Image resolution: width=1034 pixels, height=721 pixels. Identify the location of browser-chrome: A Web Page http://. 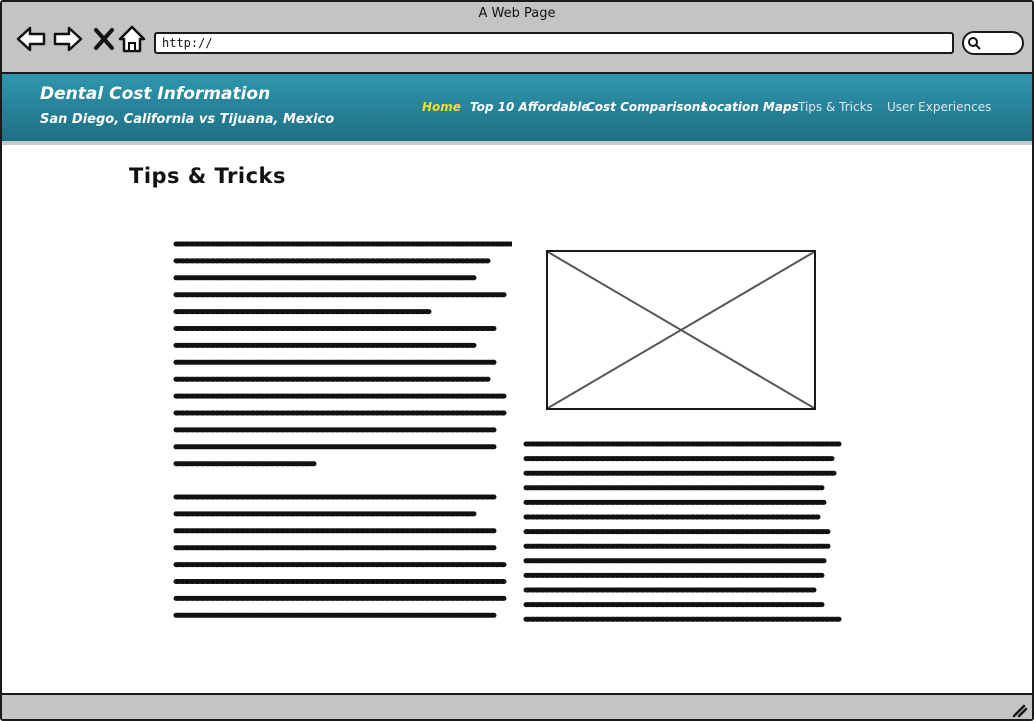
(517, 38).